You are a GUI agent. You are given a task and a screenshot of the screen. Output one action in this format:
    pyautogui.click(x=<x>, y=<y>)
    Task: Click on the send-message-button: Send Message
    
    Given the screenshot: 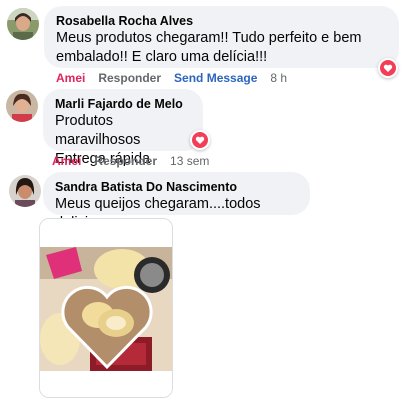 What is the action you would take?
    pyautogui.click(x=215, y=78)
    